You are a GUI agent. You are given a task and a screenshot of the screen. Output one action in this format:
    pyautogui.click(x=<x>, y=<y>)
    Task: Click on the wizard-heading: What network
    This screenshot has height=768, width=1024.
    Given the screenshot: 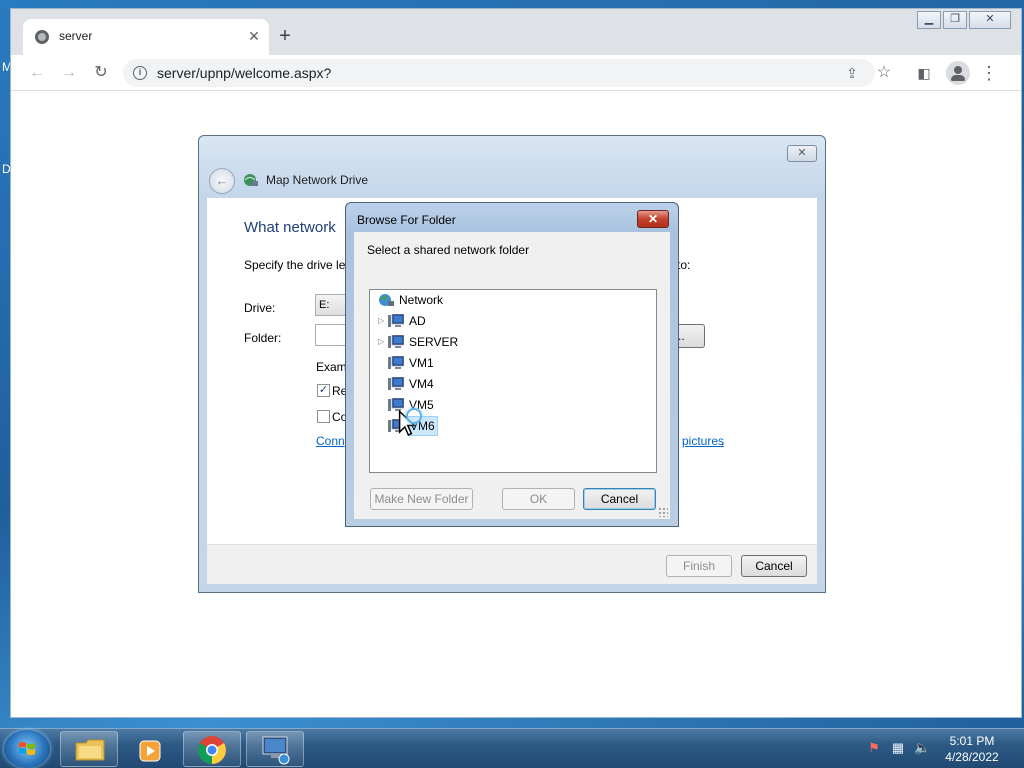 What is the action you would take?
    pyautogui.click(x=290, y=227)
    